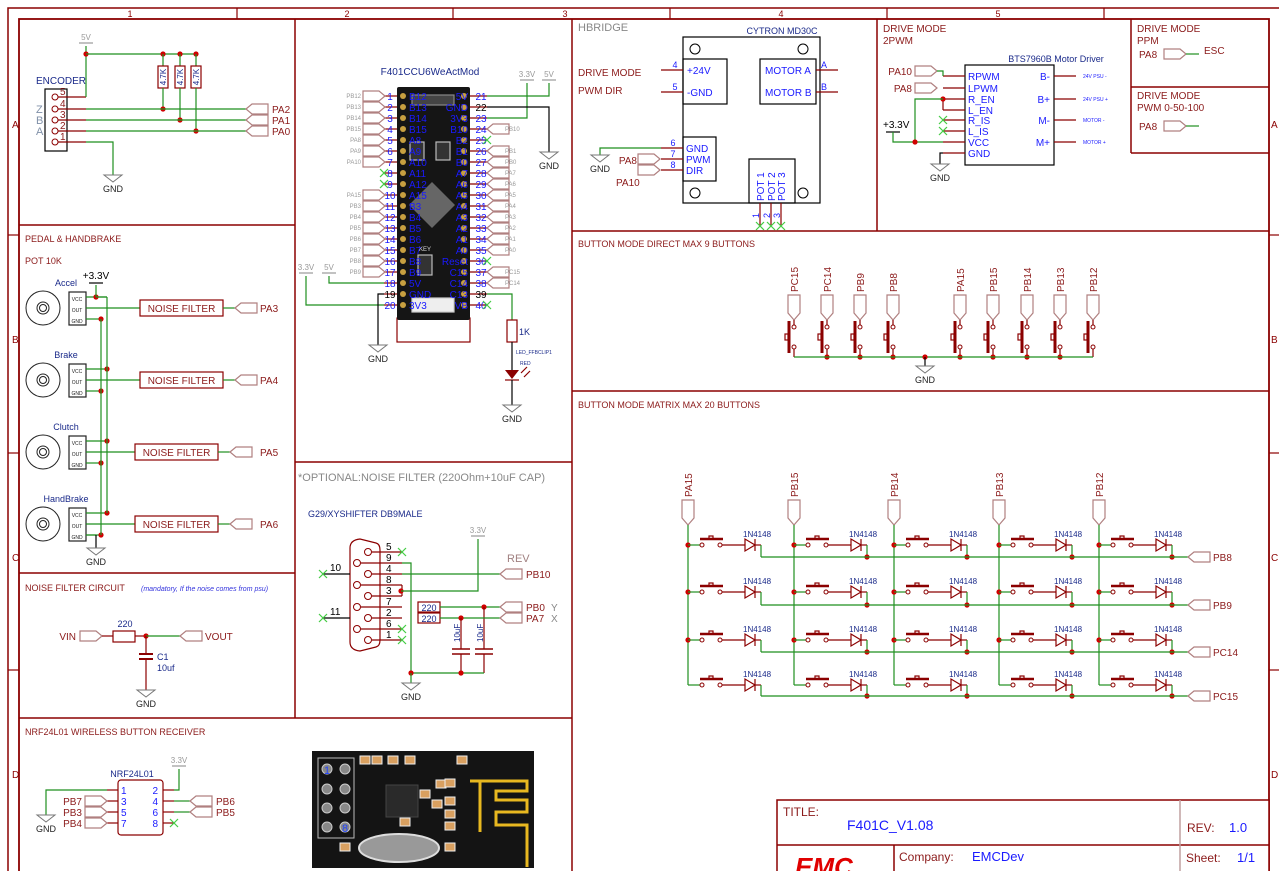  What do you see at coordinates (700, 93) in the screenshot?
I see `pin-name: -GND` at bounding box center [700, 93].